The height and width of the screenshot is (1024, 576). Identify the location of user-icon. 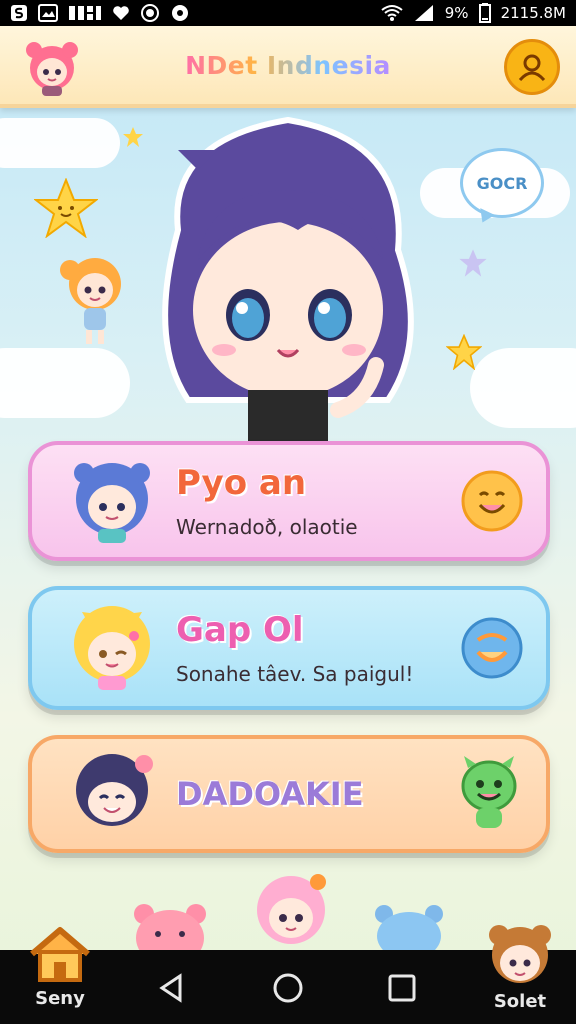
(532, 68).